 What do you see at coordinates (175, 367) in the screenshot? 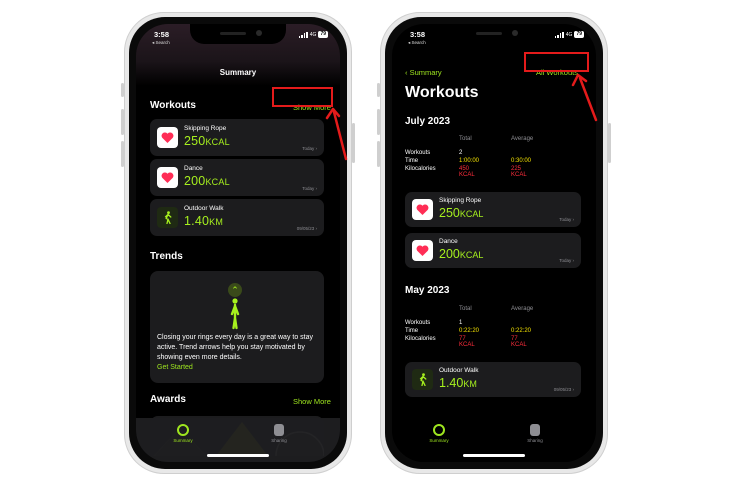
I see `get-started-link: Get Started` at bounding box center [175, 367].